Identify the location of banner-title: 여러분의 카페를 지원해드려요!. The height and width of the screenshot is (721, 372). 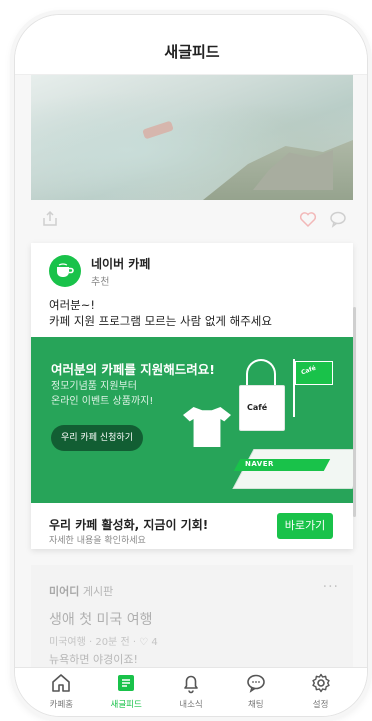
(133, 369).